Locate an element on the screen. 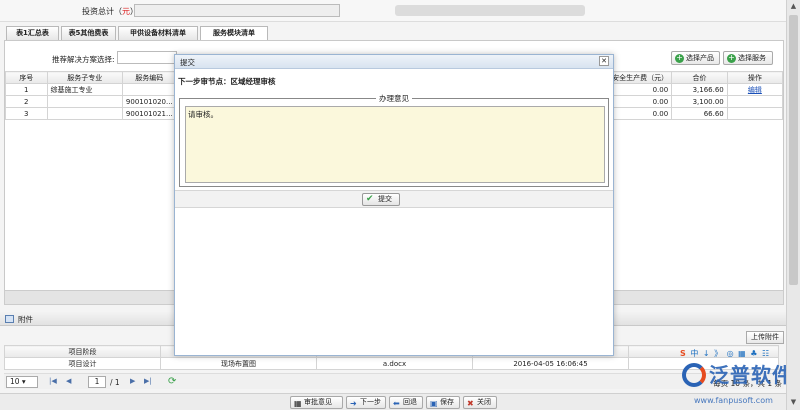  investment-total-label: 投资总计（元）： is located at coordinates (112, 11).